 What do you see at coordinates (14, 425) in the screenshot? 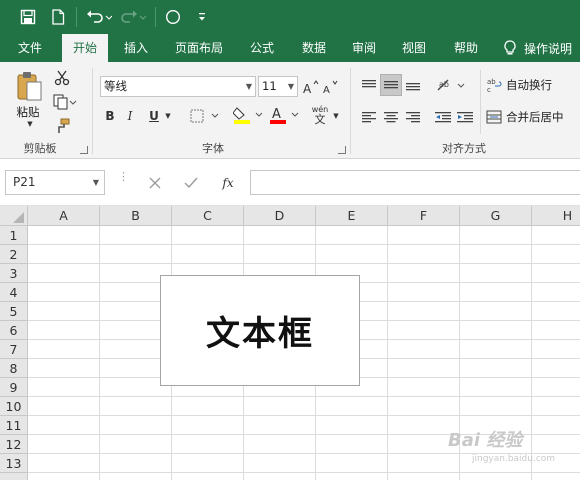
I see `row-header: 11` at bounding box center [14, 425].